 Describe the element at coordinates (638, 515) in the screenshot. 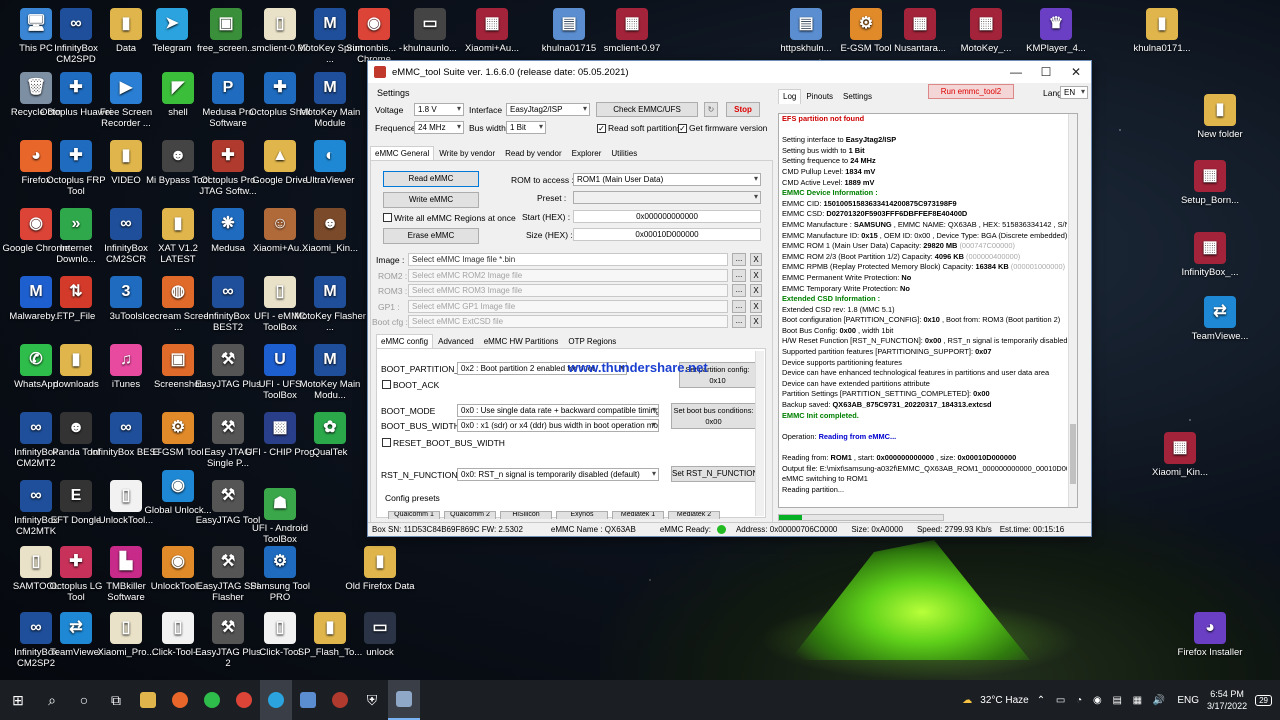

I see `preset-button: Mediatek 1` at that location.